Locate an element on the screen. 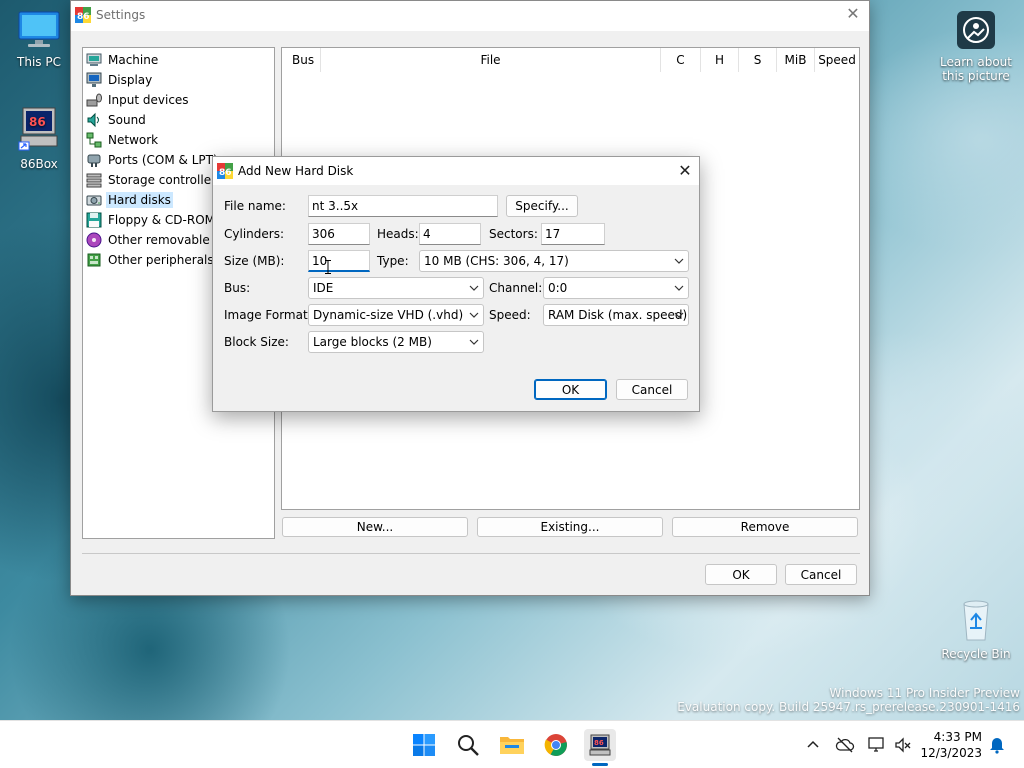  category-input-devices: Input devices is located at coordinates (179, 100).